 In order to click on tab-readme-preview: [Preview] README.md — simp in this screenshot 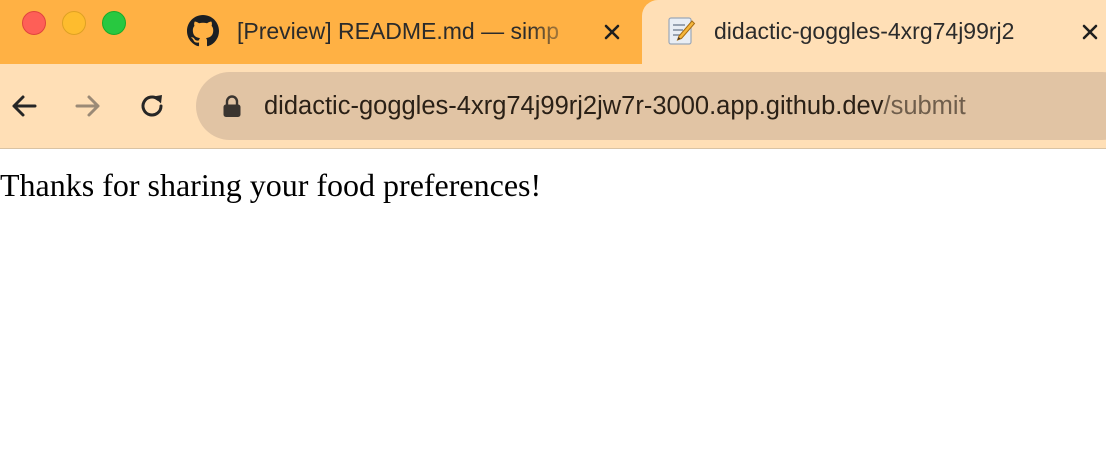, I will do `click(405, 32)`.